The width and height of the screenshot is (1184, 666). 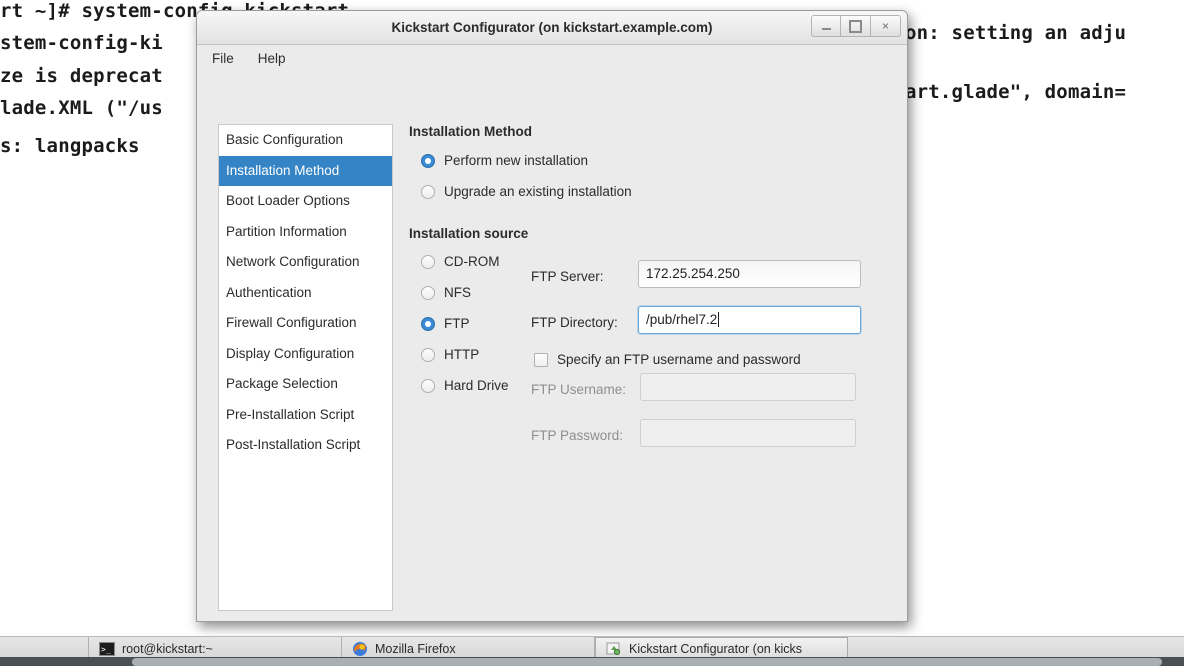 I want to click on ftp-directory-input: /pub/rhel7.2, so click(x=749, y=320).